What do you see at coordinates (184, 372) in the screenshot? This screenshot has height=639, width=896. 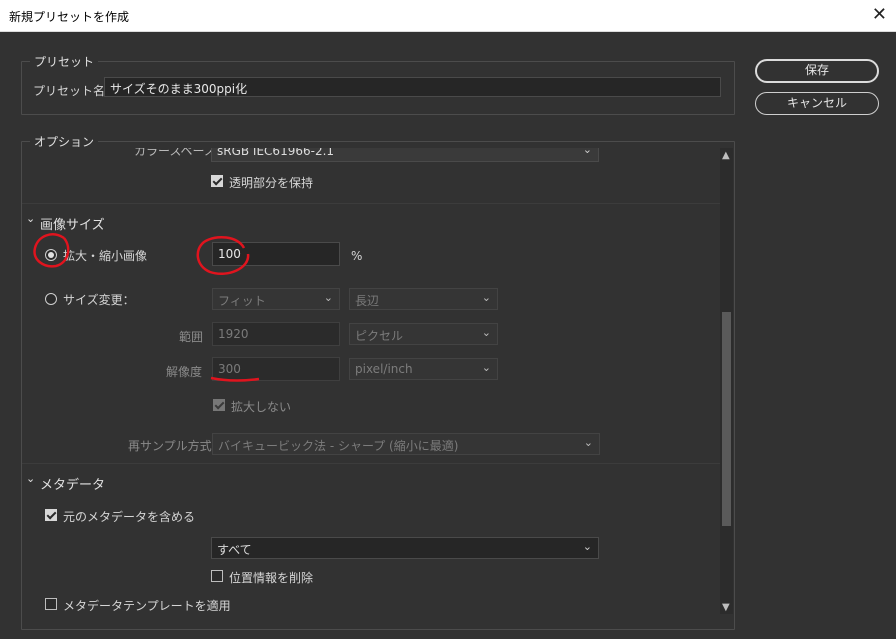 I see `resolution-label: 解像度` at bounding box center [184, 372].